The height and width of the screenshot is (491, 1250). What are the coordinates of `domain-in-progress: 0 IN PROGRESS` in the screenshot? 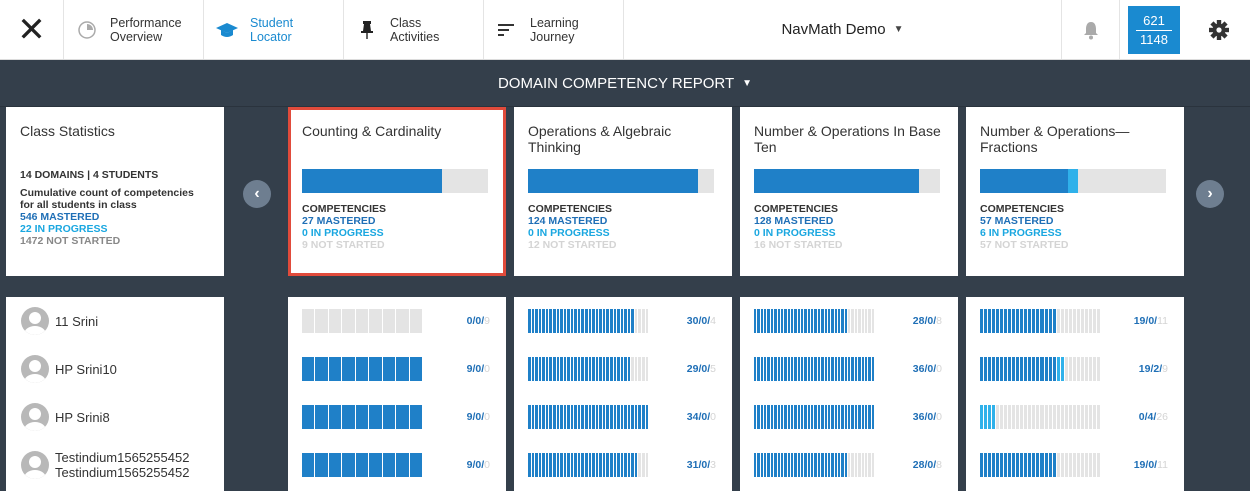 It's located at (795, 233).